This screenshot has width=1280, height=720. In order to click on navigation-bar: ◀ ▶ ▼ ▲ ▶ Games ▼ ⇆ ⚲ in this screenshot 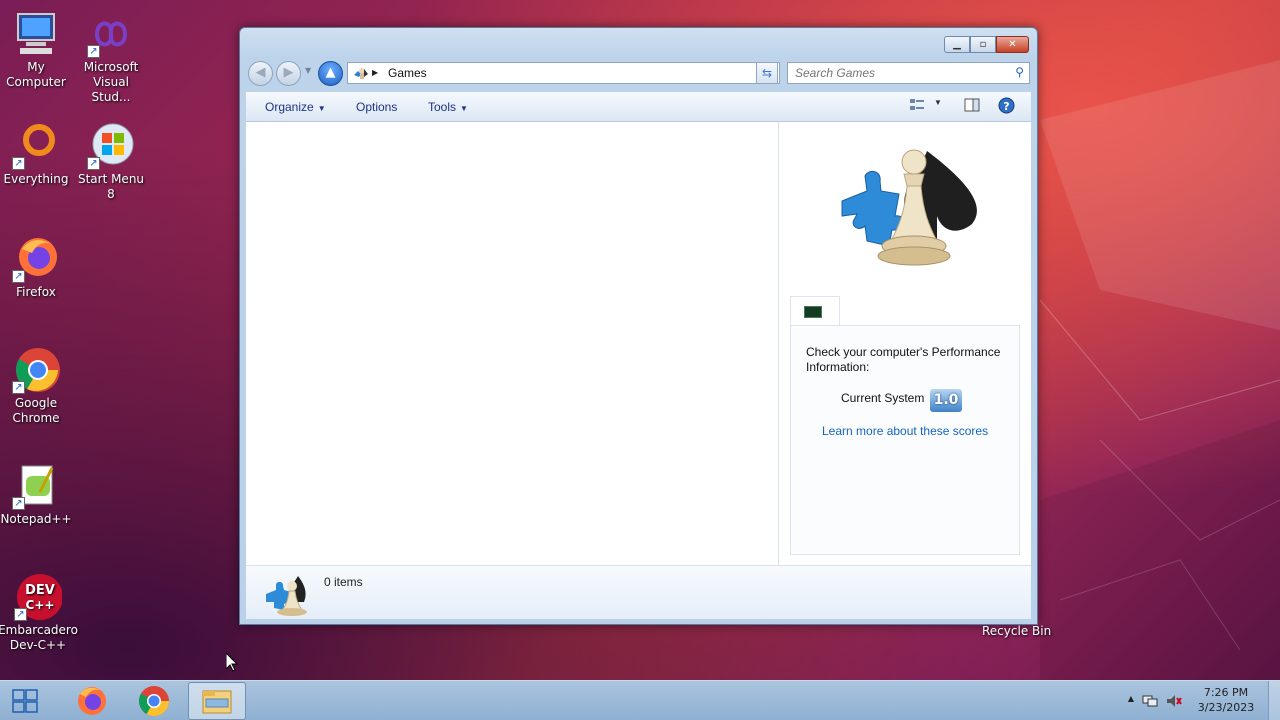, I will do `click(639, 73)`.